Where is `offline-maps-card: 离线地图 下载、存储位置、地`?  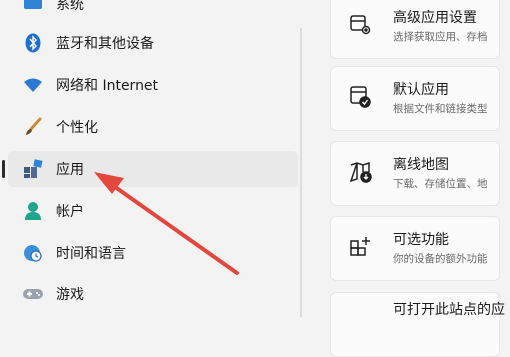 offline-maps-card: 离线地图 下载、存储位置、地 is located at coordinates (415, 173).